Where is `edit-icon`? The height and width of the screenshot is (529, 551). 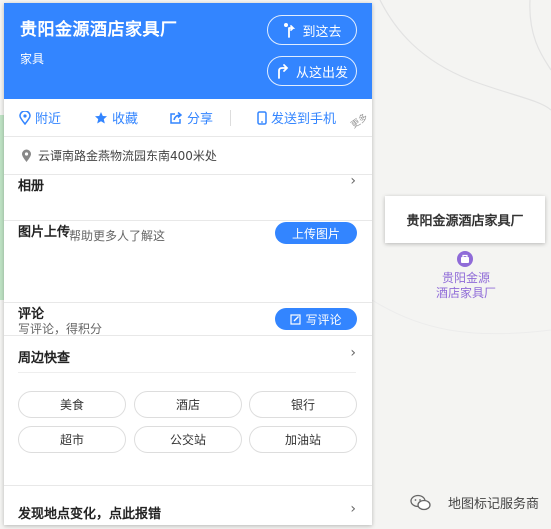 edit-icon is located at coordinates (296, 319).